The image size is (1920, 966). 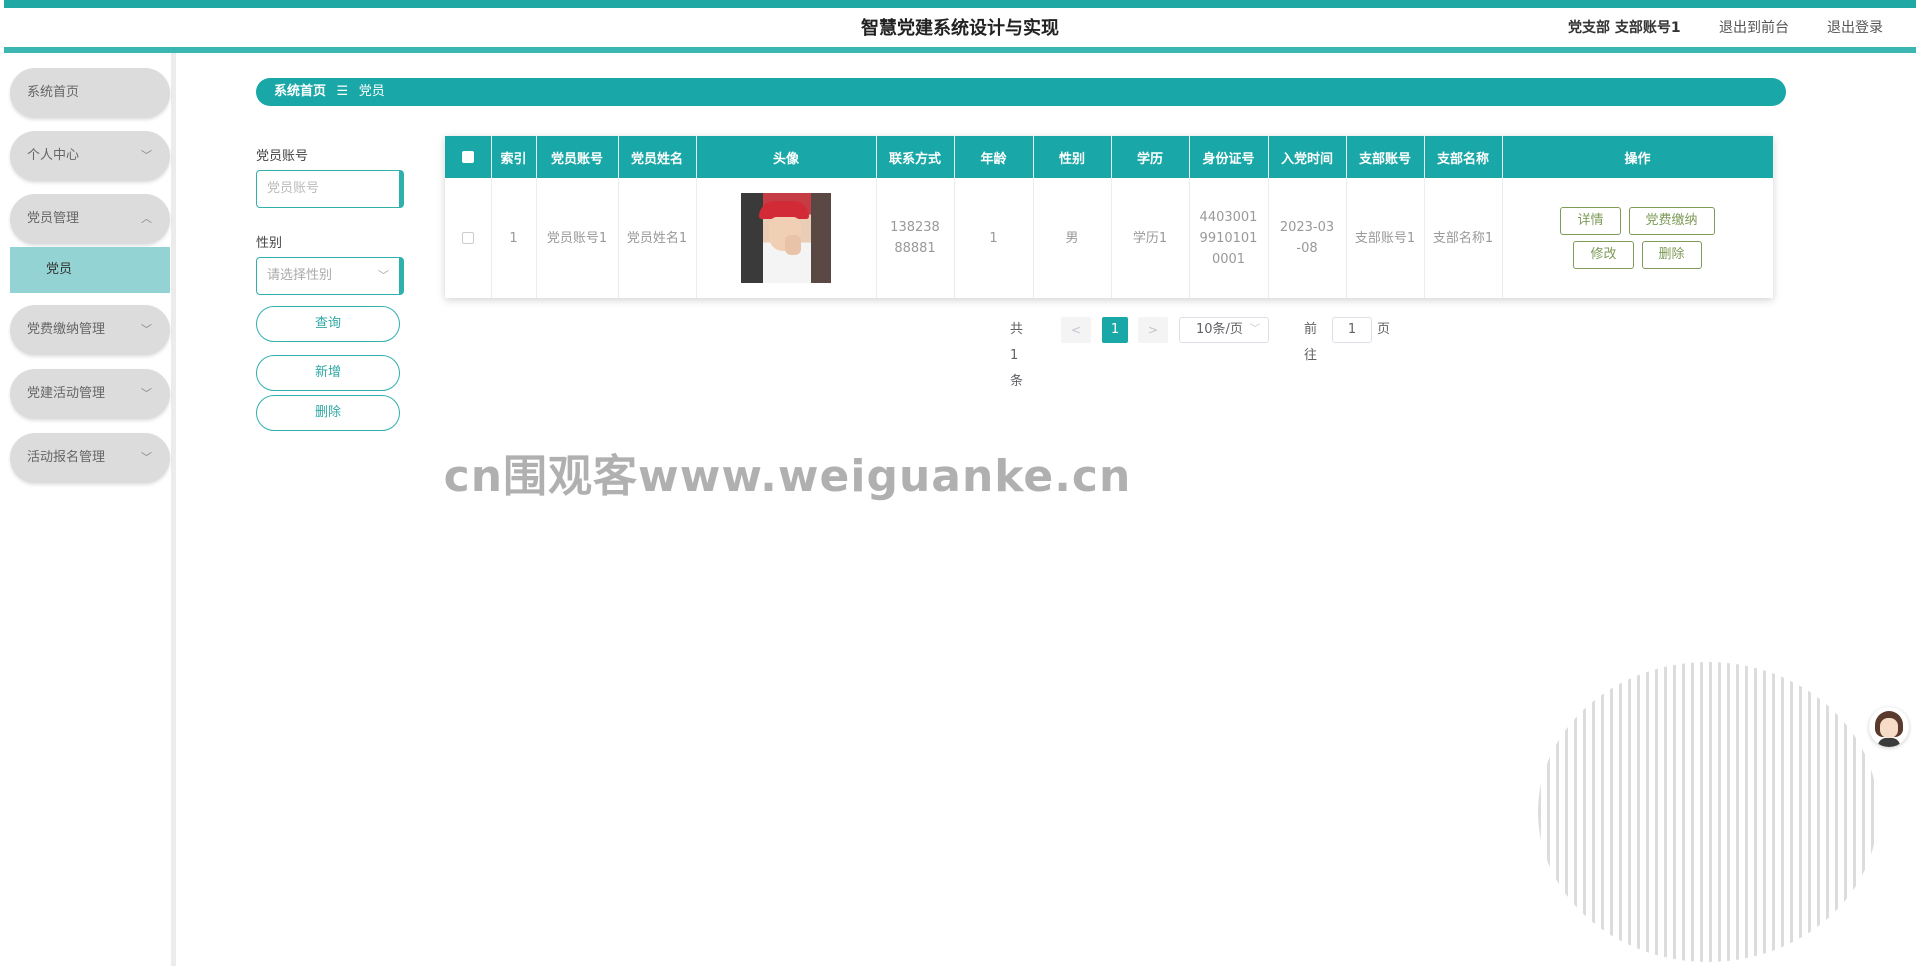 What do you see at coordinates (960, 50) in the screenshot?
I see `header-bottom-strip` at bounding box center [960, 50].